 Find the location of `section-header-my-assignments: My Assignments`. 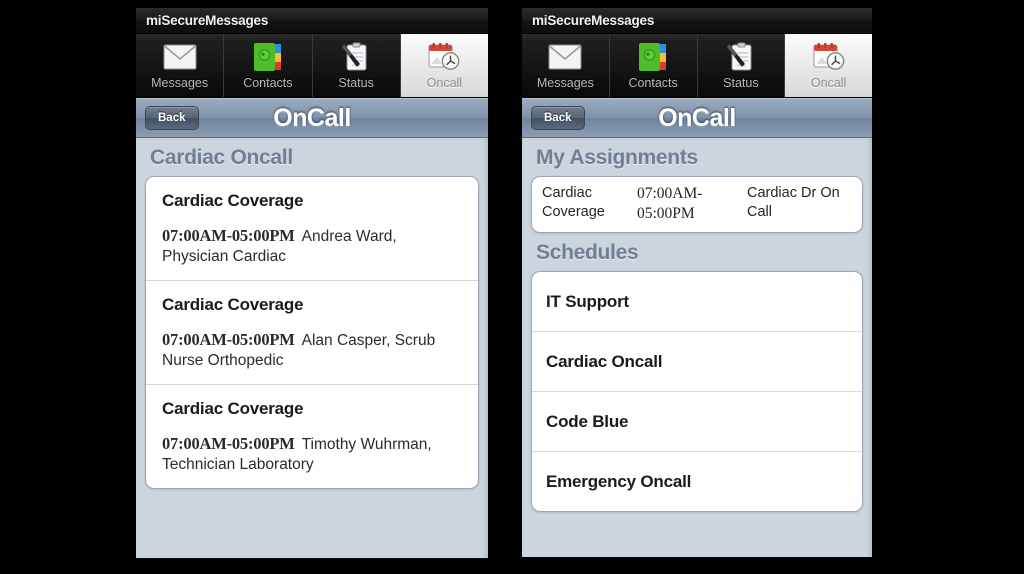

section-header-my-assignments: My Assignments is located at coordinates (617, 157).